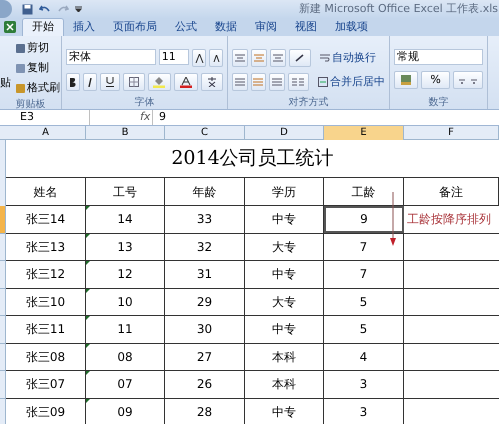 This screenshot has width=499, height=424. What do you see at coordinates (111, 57) in the screenshot?
I see `font-name-field: 宋体` at bounding box center [111, 57].